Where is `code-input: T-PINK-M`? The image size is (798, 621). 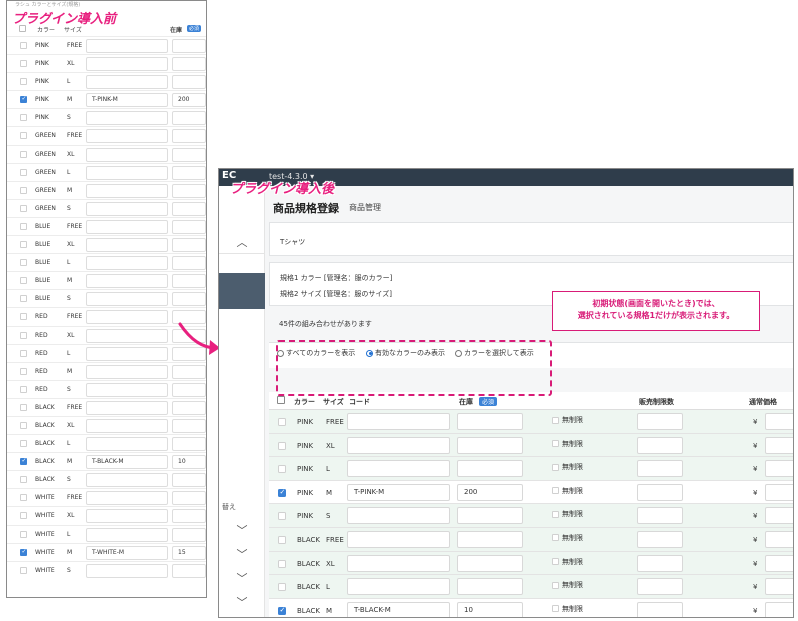
code-input: T-PINK-M is located at coordinates (398, 492).